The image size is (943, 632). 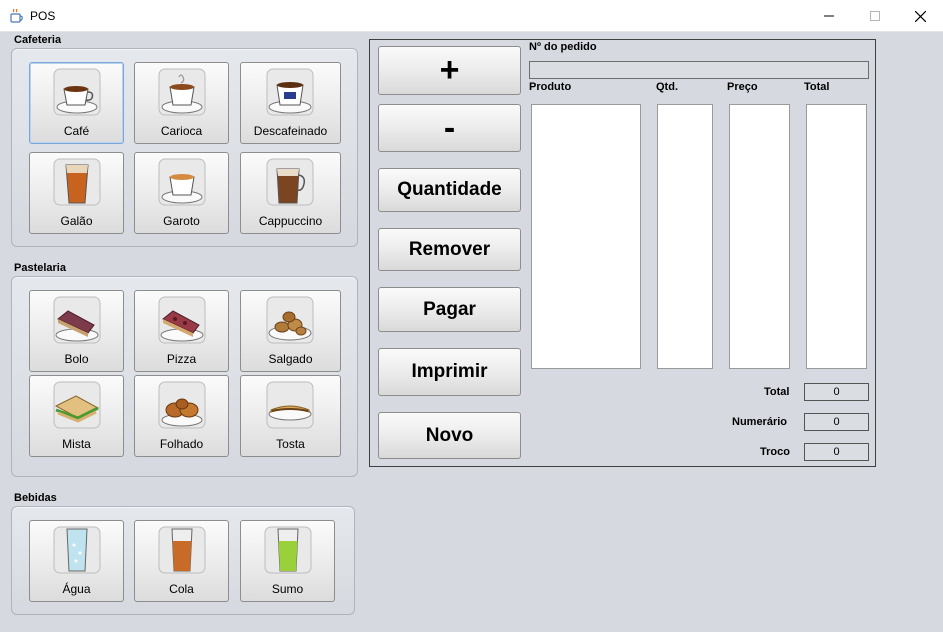 What do you see at coordinates (290, 92) in the screenshot?
I see `decaf-cup-icon` at bounding box center [290, 92].